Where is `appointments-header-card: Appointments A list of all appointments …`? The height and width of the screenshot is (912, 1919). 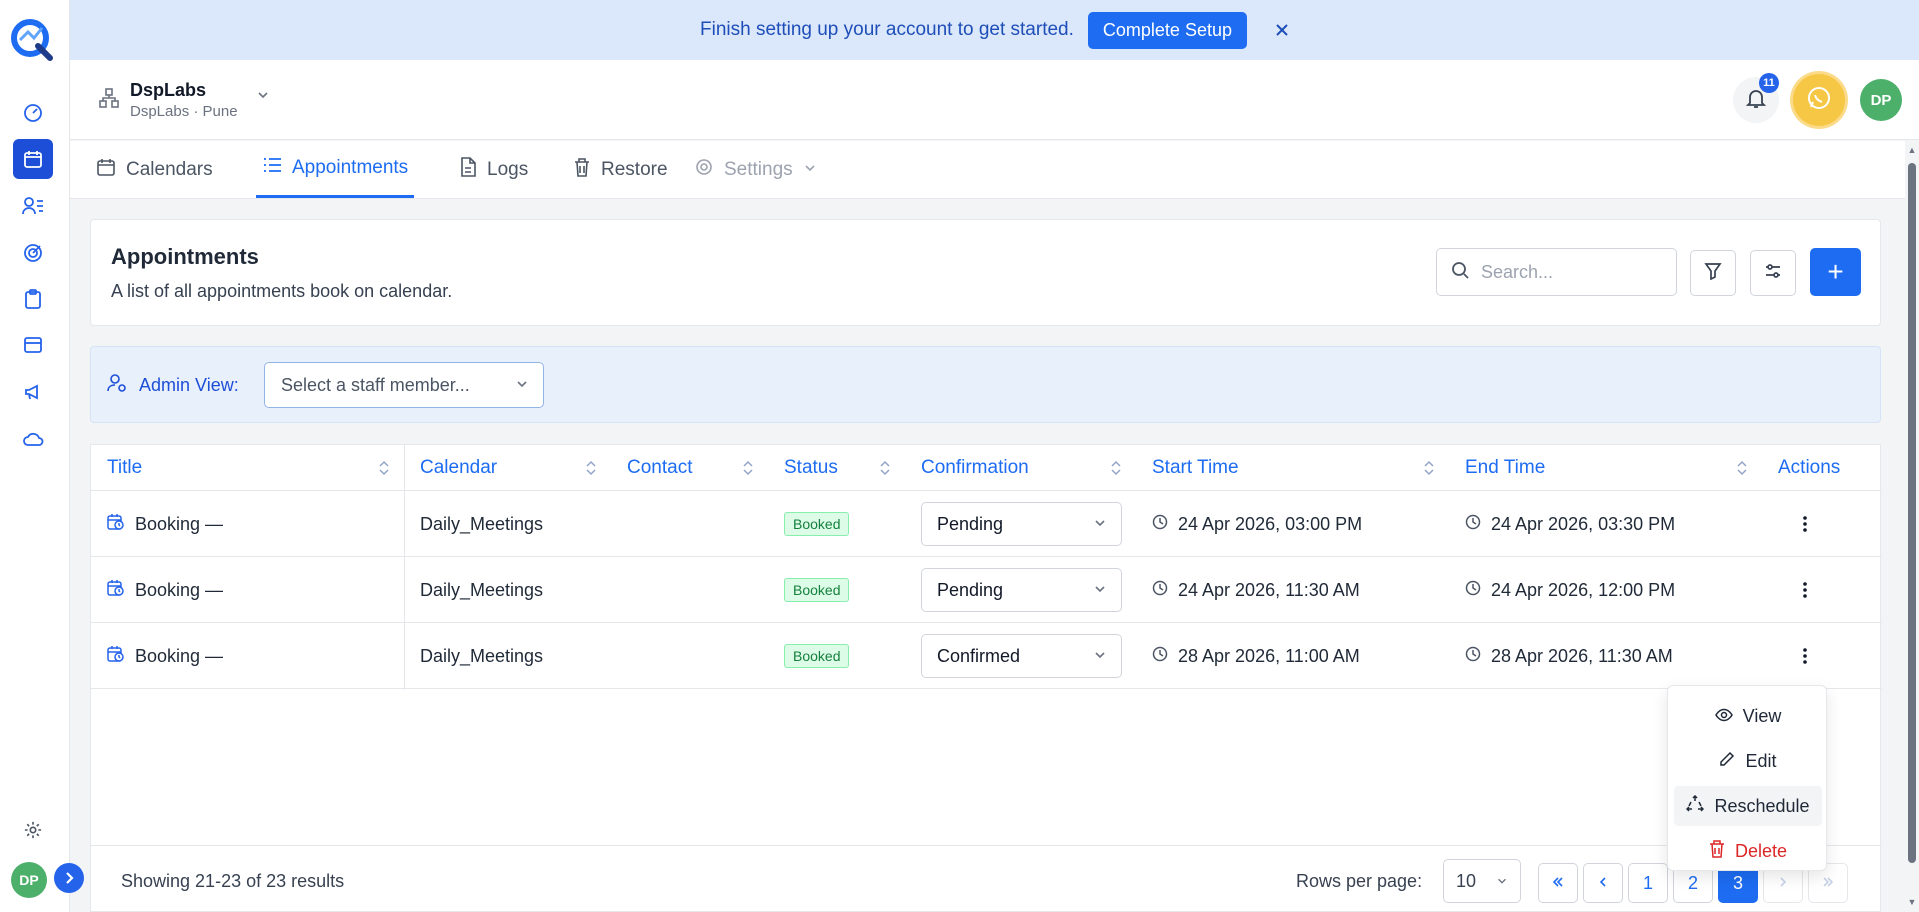
appointments-header-card: Appointments A list of all appointments … is located at coordinates (985, 272).